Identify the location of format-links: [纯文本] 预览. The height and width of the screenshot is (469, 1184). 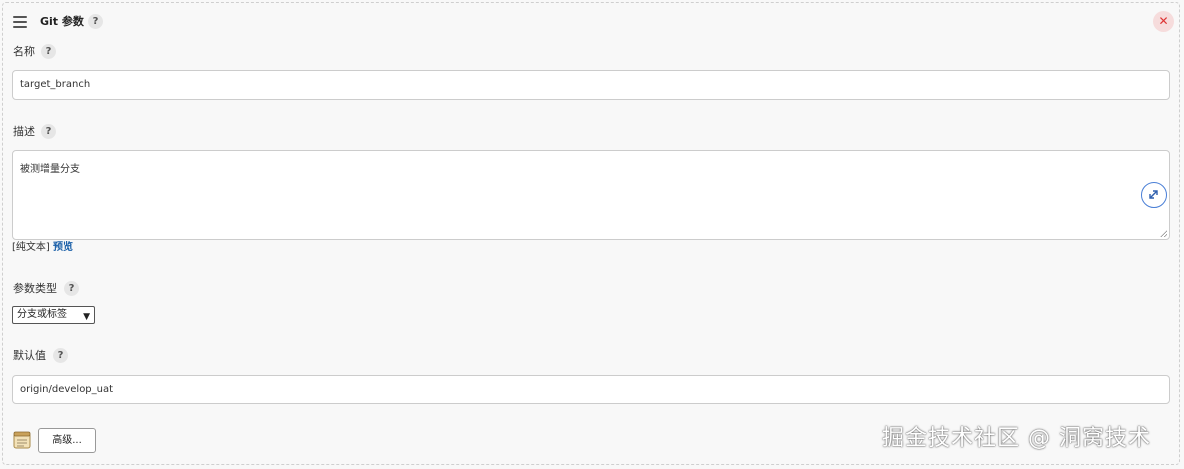
(42, 248).